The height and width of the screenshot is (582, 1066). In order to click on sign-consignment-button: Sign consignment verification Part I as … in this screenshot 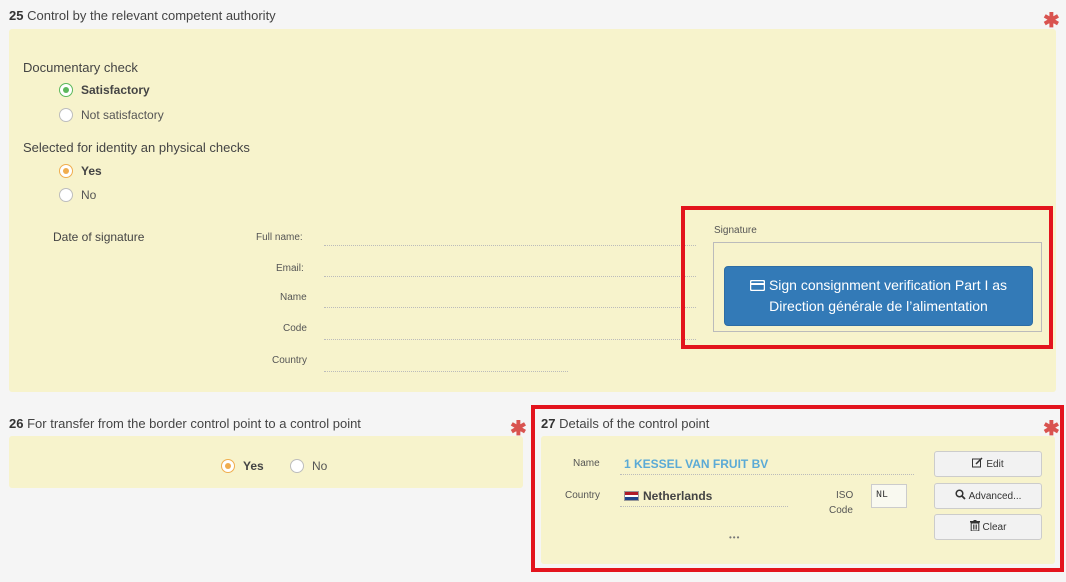, I will do `click(878, 296)`.